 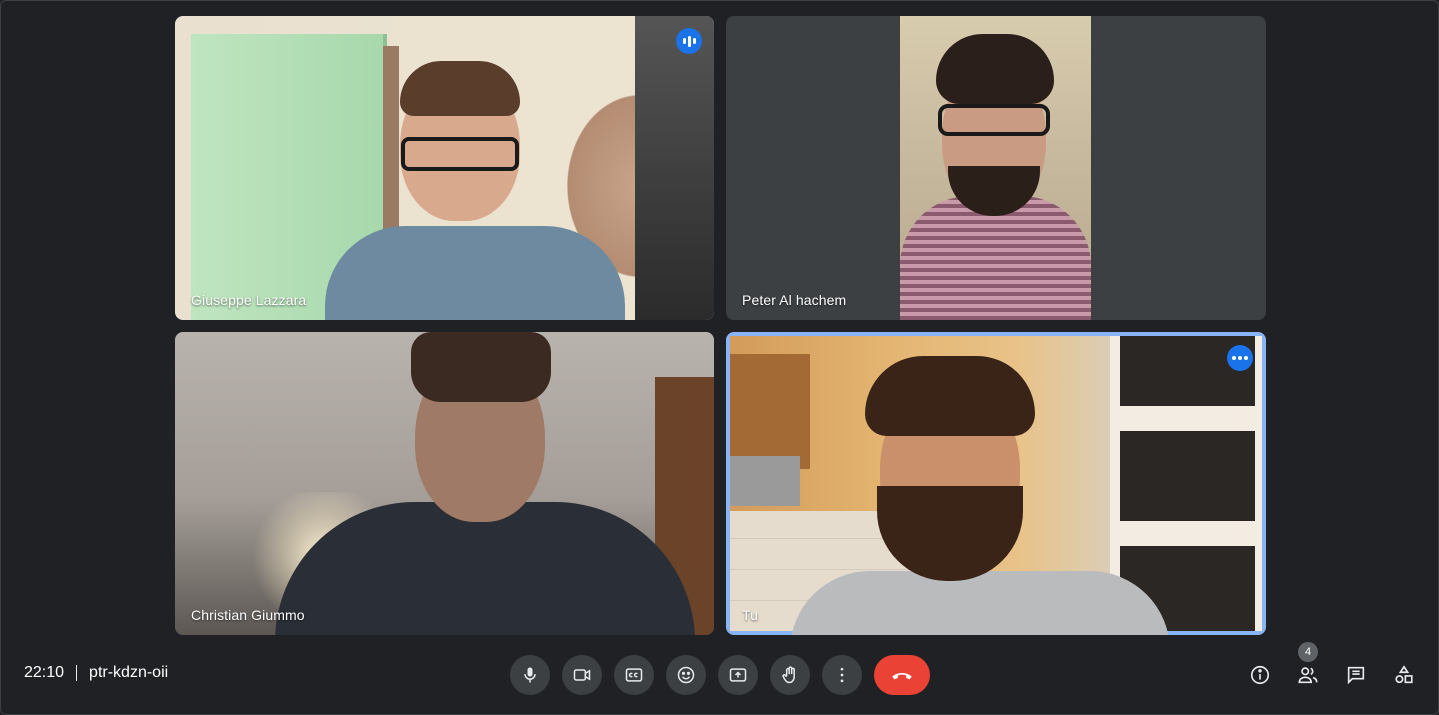 I want to click on tile-more-options-icon, so click(x=1240, y=358).